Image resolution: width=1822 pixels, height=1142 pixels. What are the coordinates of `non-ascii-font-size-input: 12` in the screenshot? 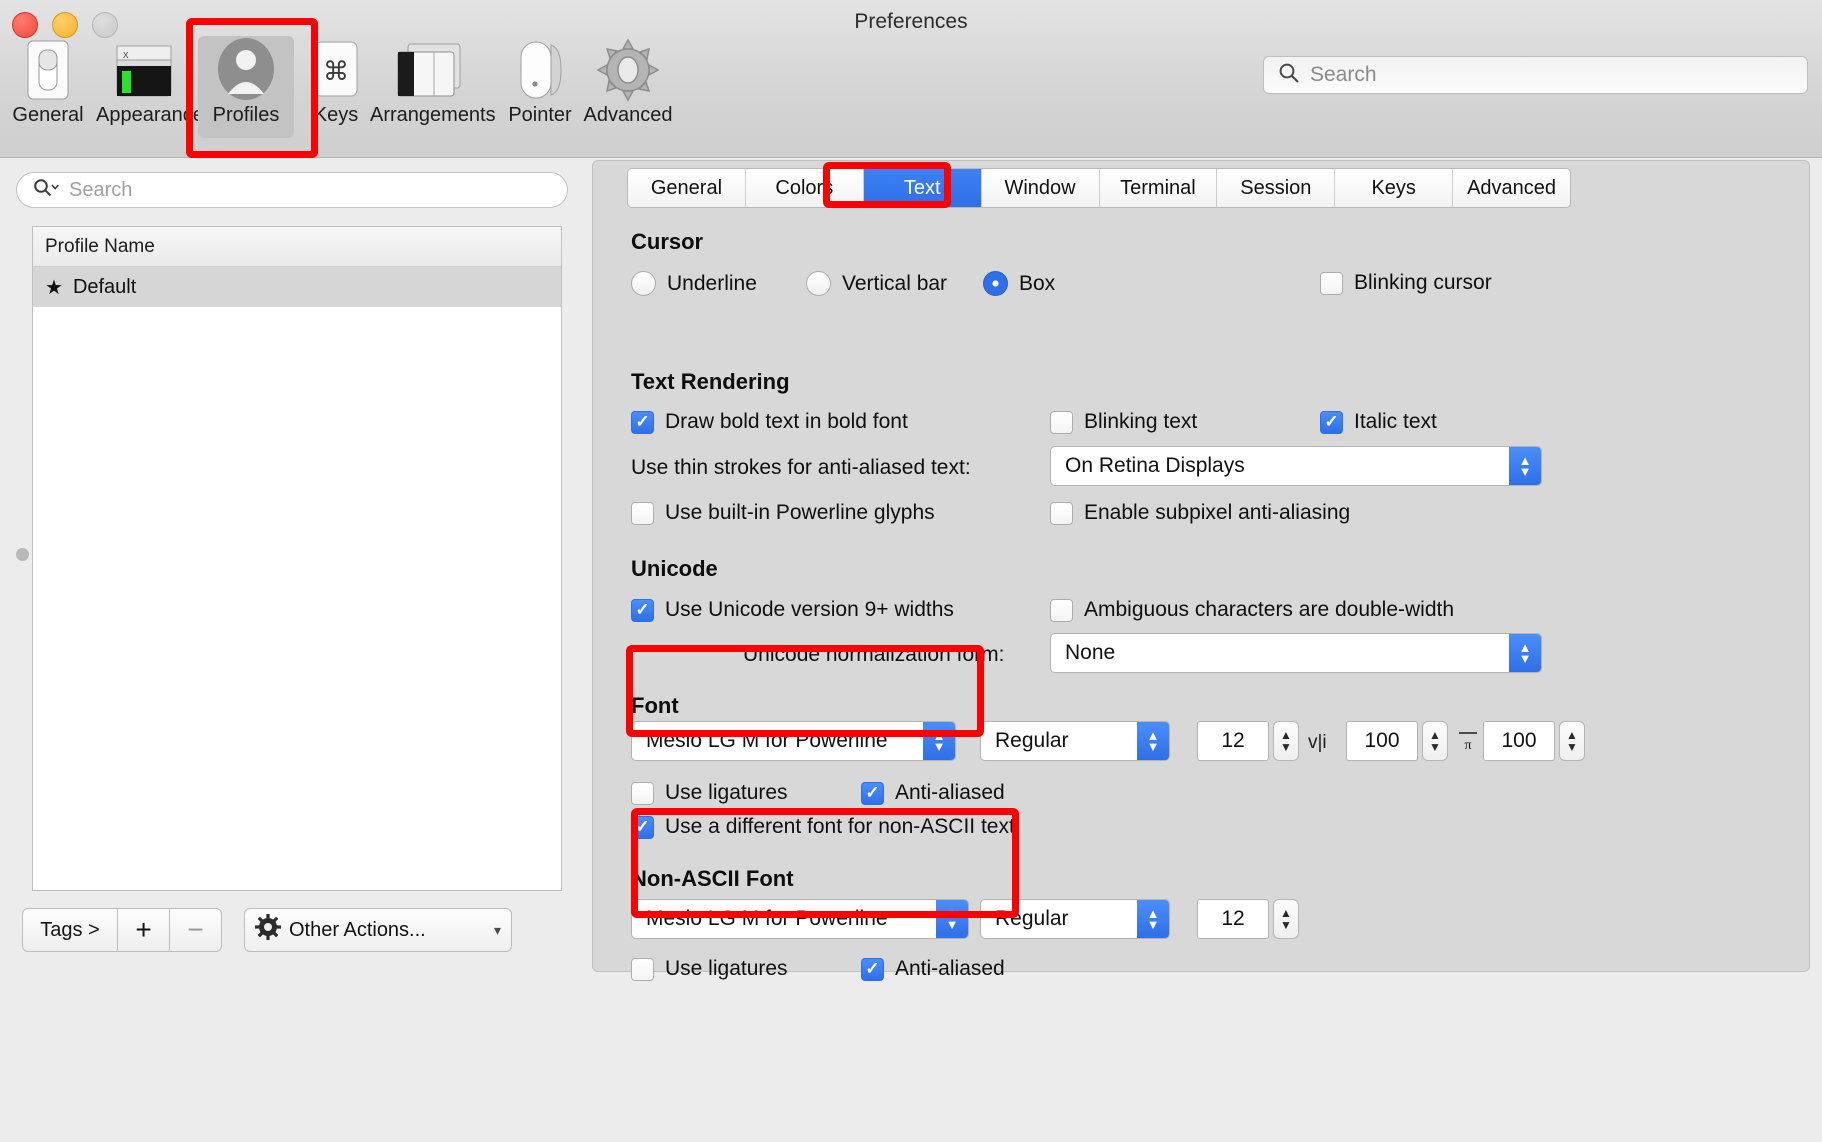 It's located at (1233, 919).